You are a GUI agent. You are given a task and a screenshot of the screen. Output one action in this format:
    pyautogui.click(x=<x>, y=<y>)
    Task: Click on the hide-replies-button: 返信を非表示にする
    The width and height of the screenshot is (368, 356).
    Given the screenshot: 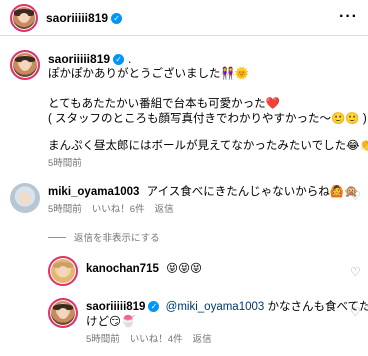 What is the action you would take?
    pyautogui.click(x=104, y=237)
    